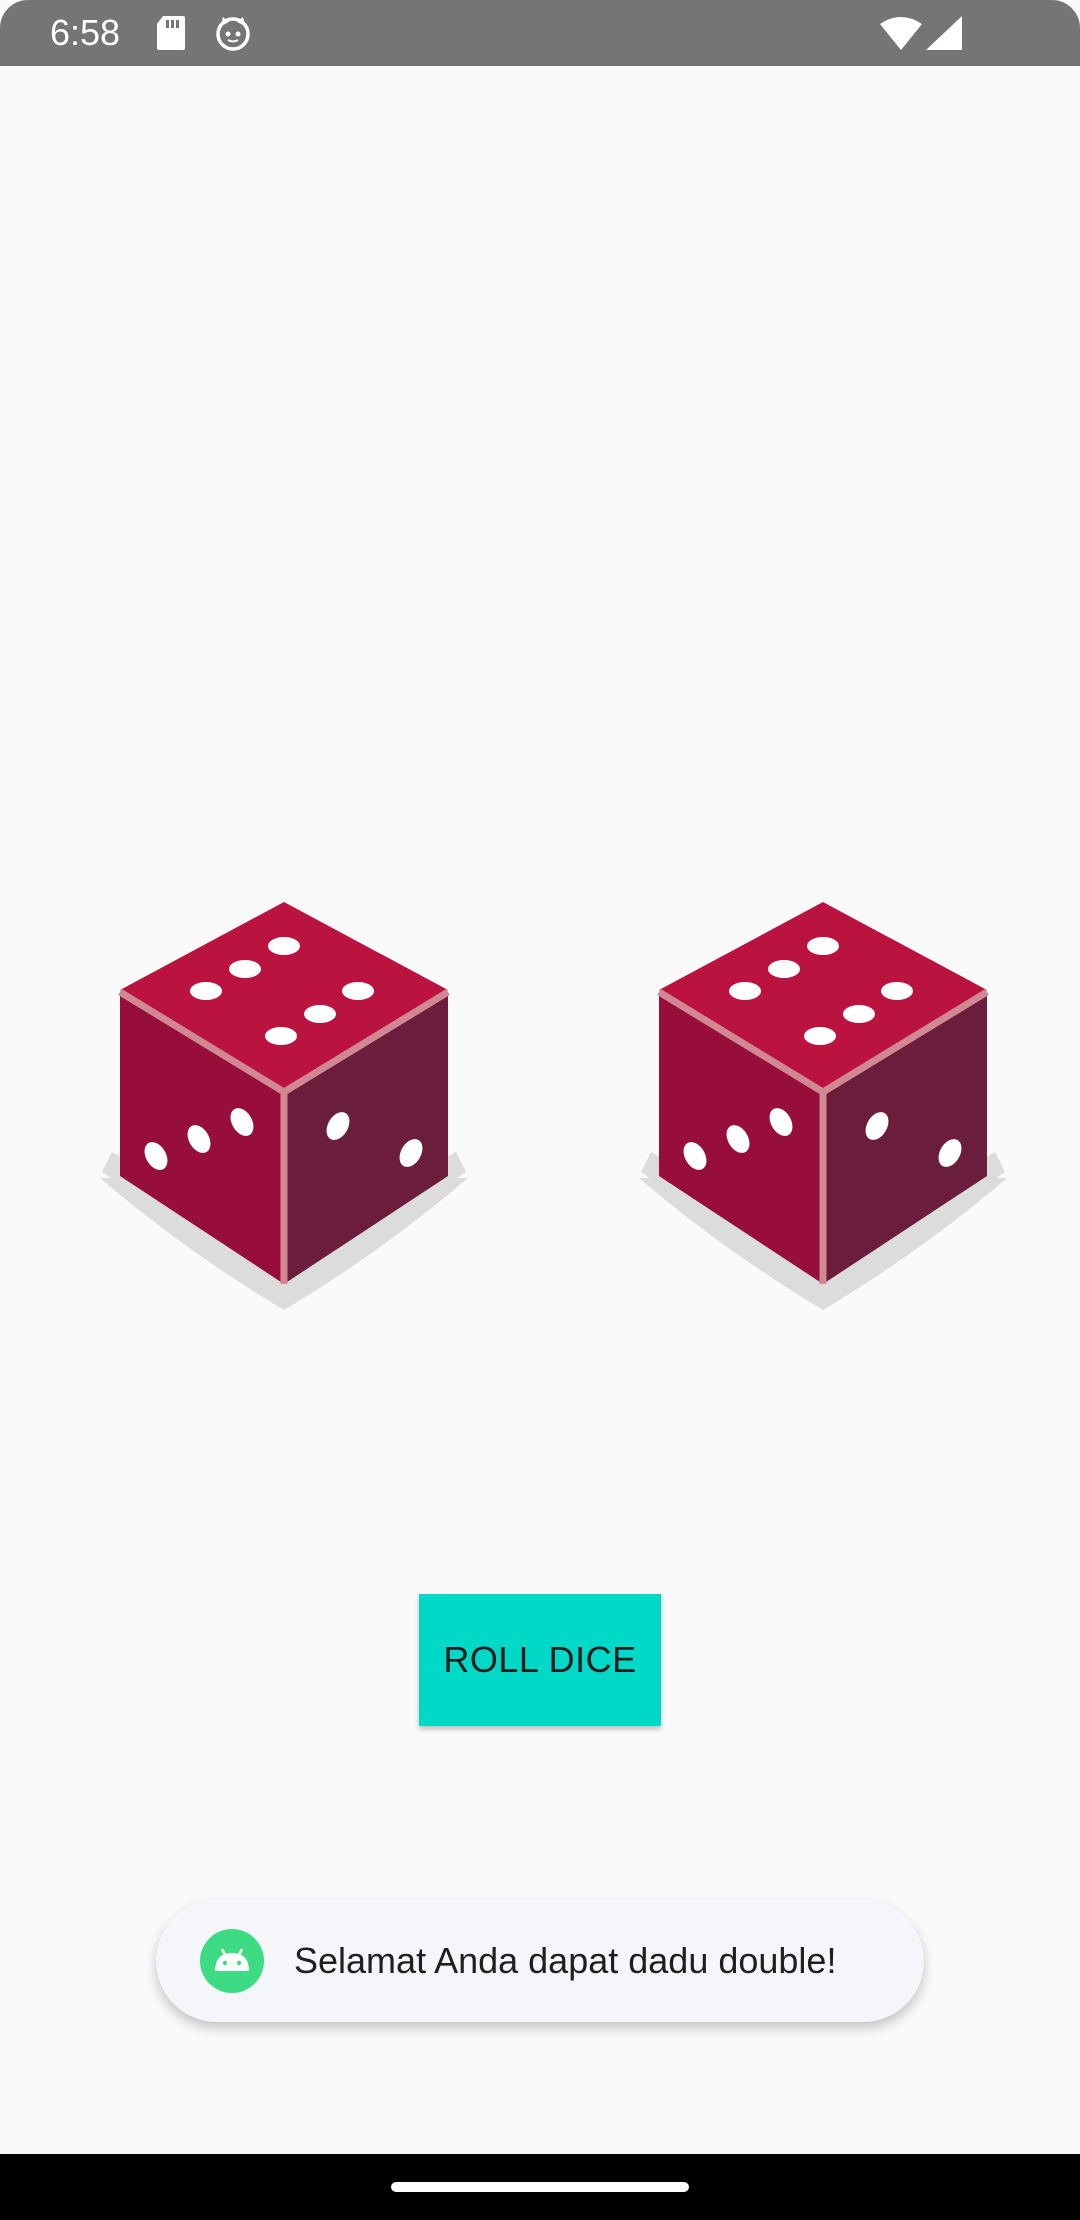 The height and width of the screenshot is (2220, 1080). Describe the element at coordinates (85, 32) in the screenshot. I see `status-time: 6:58` at that location.